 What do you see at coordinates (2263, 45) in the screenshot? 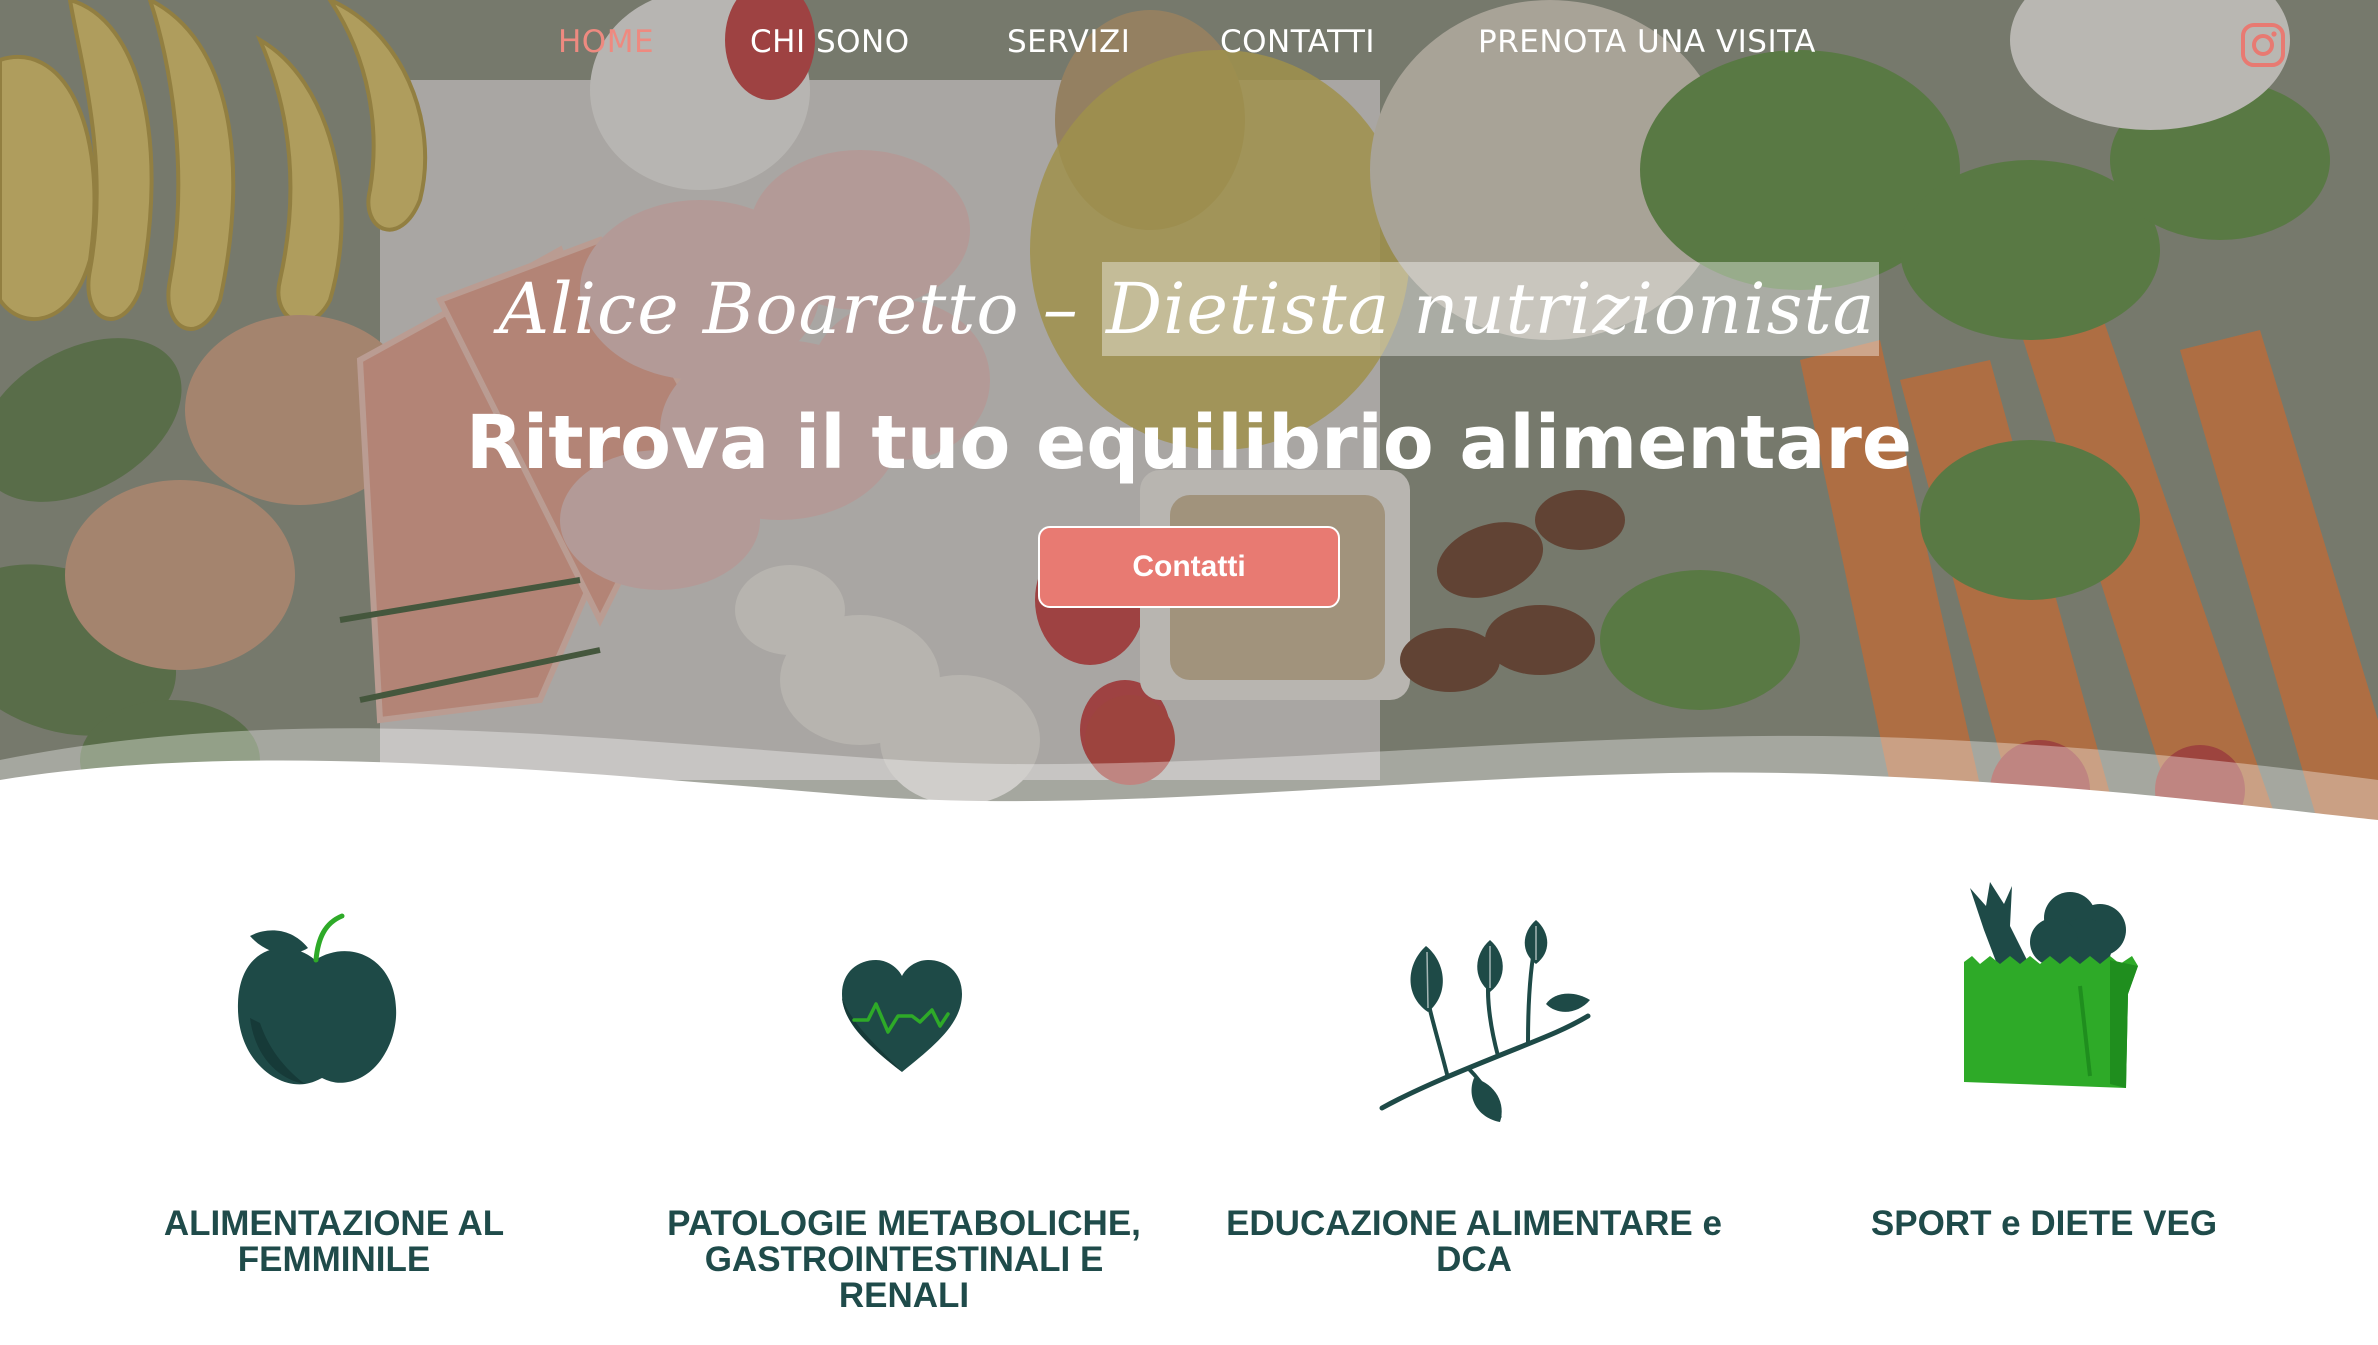
I see `instagram-icon` at bounding box center [2263, 45].